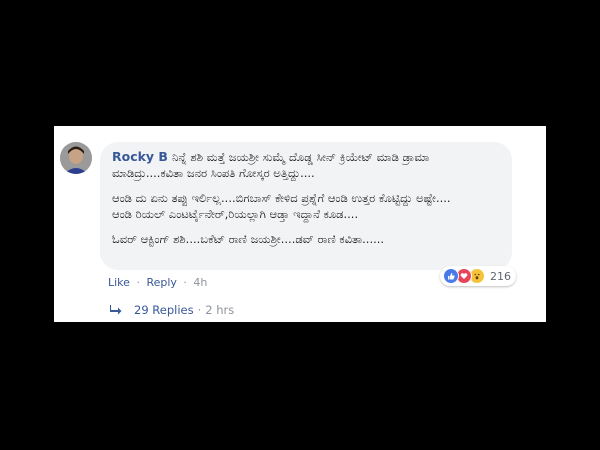  Describe the element at coordinates (451, 276) in the screenshot. I see `like-icon` at that location.